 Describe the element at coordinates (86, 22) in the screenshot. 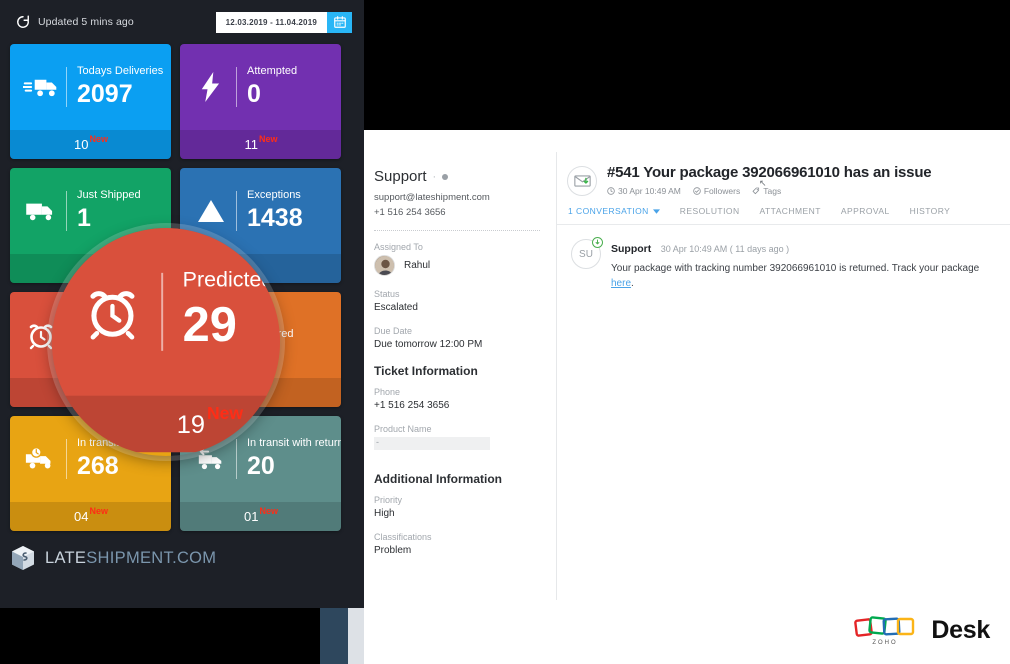

I see `updated-status-text: Updated 5 mins ago` at that location.